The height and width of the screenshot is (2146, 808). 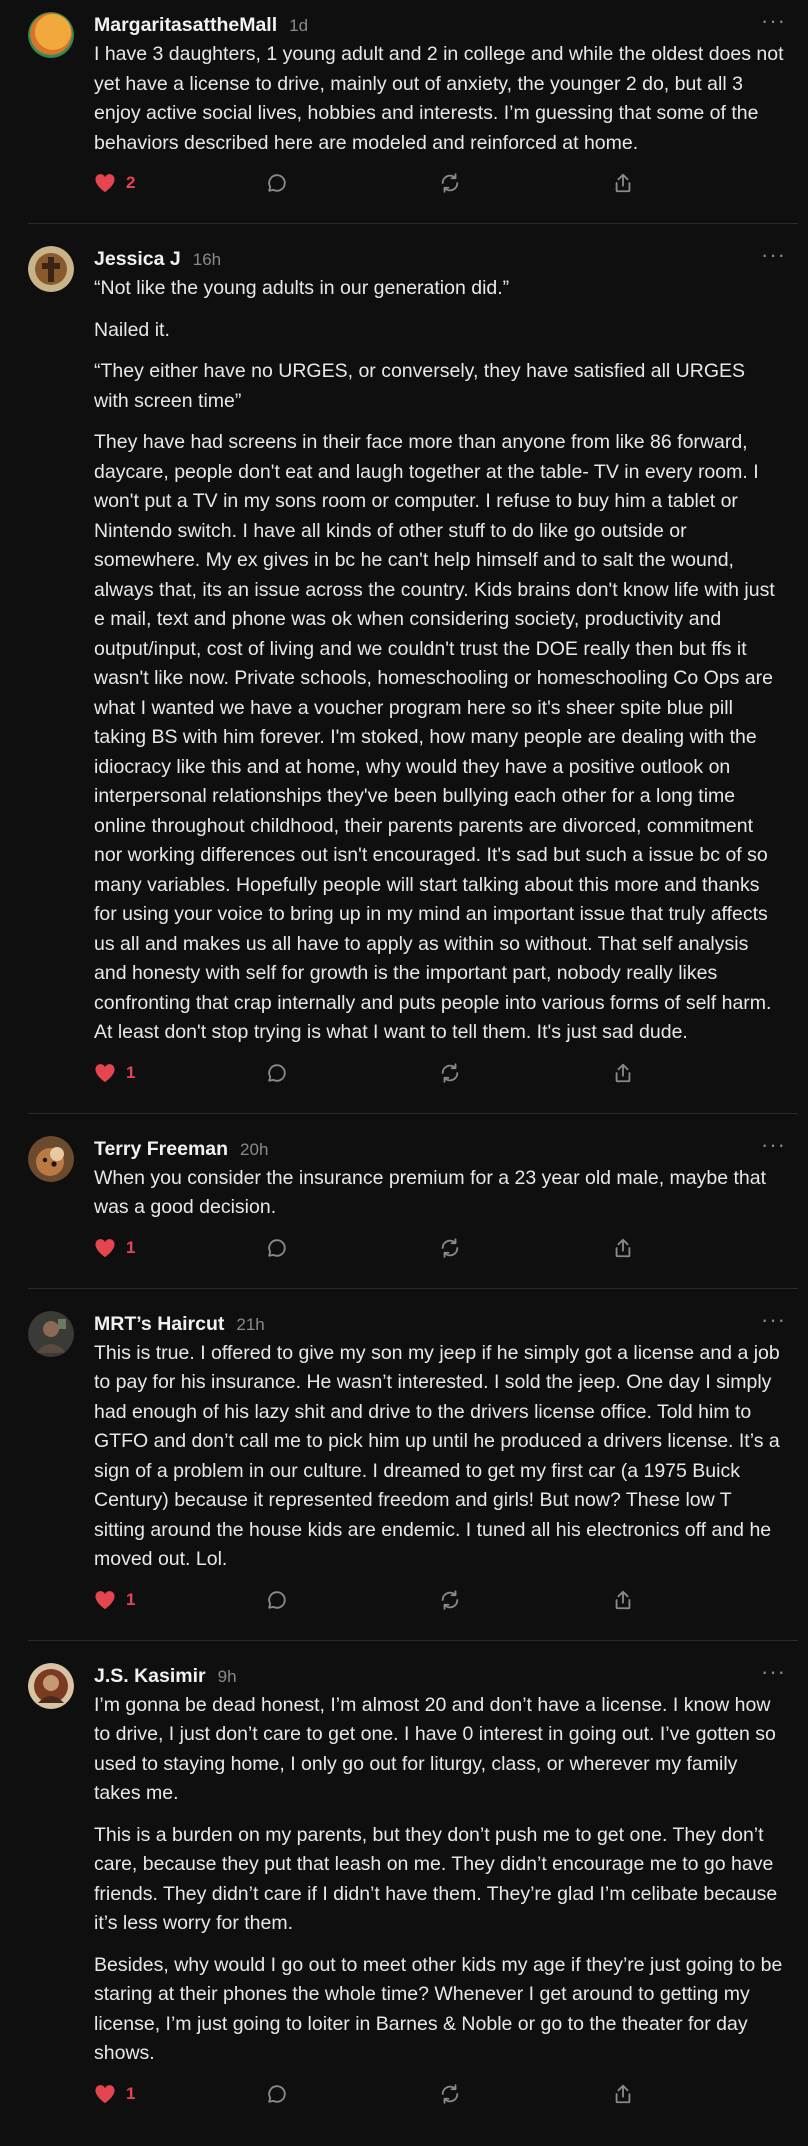 I want to click on cross-photo-avatar, so click(x=51, y=269).